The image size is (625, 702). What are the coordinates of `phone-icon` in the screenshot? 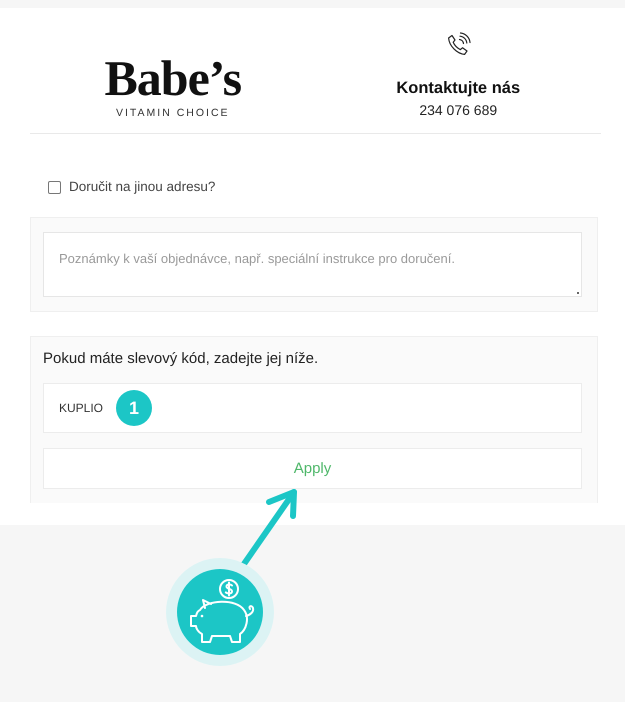 It's located at (458, 45).